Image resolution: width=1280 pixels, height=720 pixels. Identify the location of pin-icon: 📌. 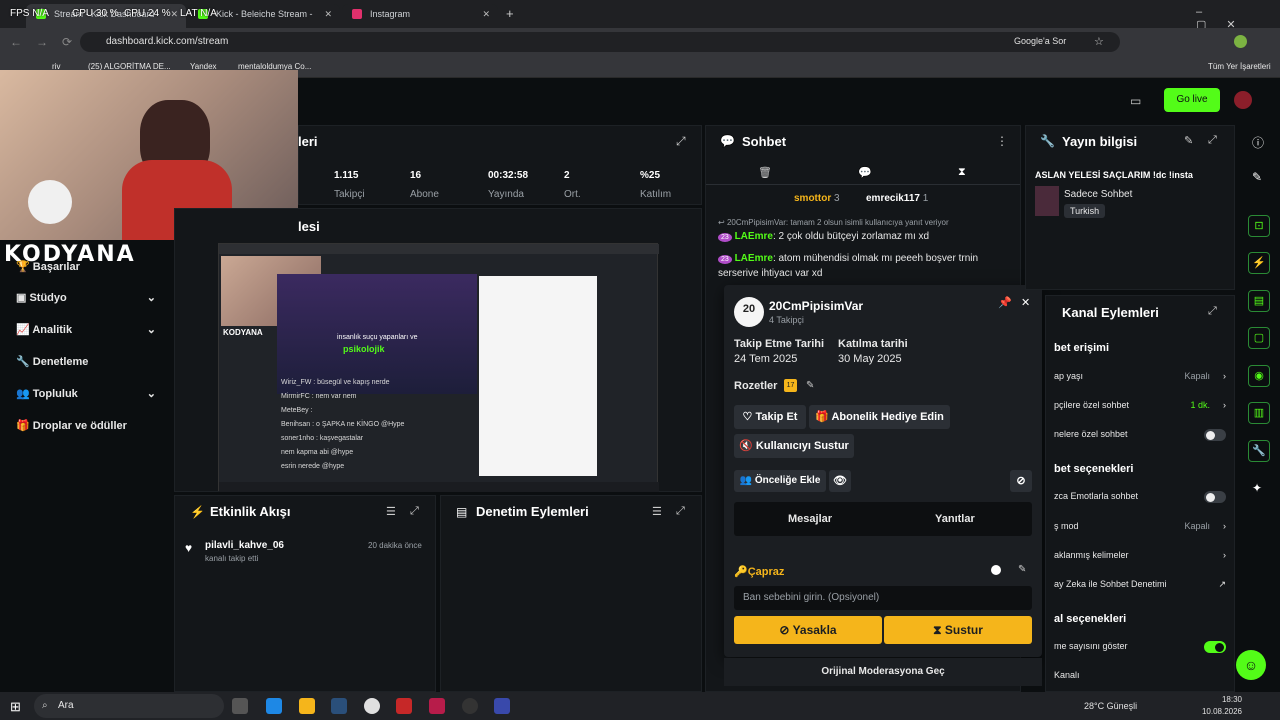
(1005, 302).